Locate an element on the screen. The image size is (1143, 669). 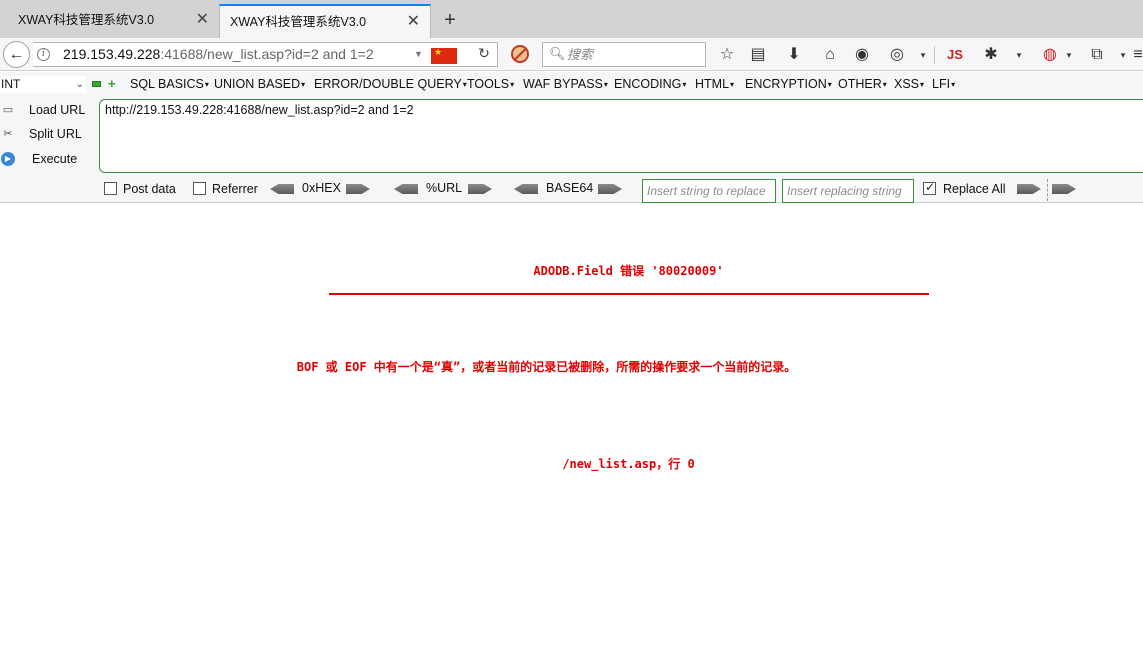
toolbar-divider is located at coordinates (934, 55).